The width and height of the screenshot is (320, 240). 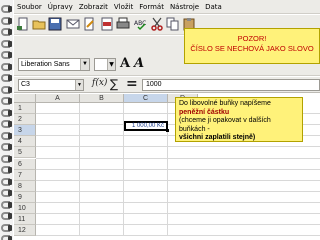 What do you see at coordinates (25, 186) in the screenshot?
I see `row-header: 8` at bounding box center [25, 186].